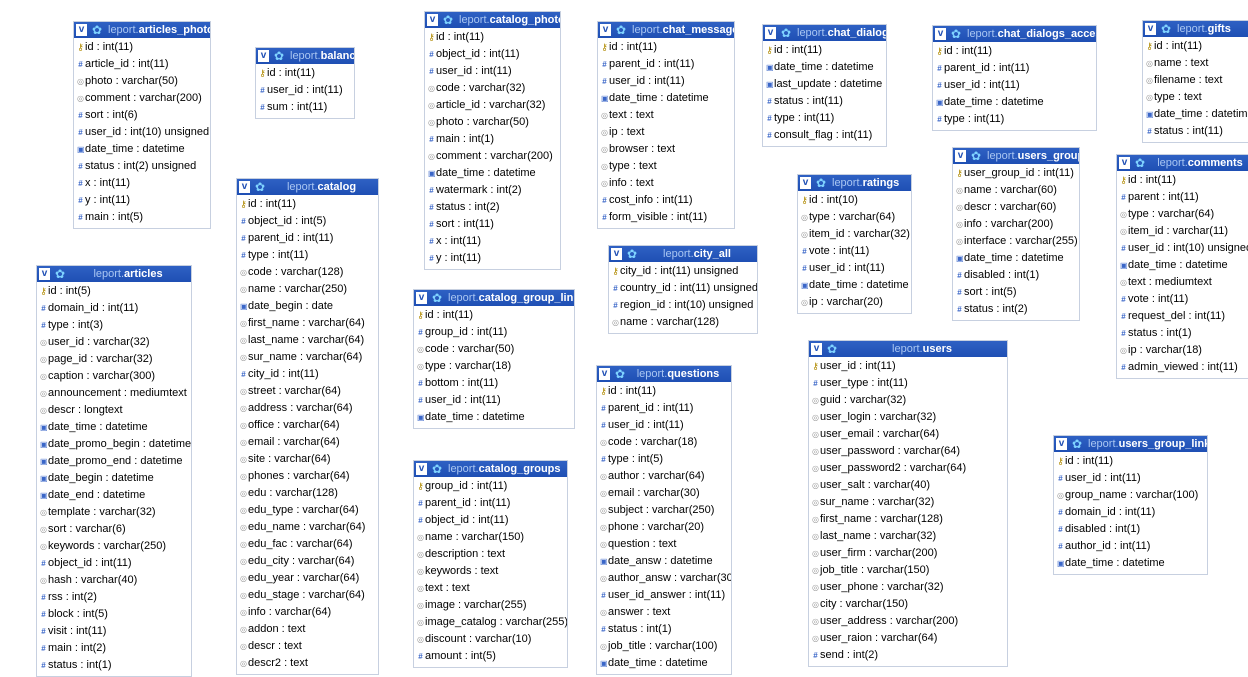  Describe the element at coordinates (307, 221) in the screenshot. I see `field-row: # object_id : int(5)` at that location.